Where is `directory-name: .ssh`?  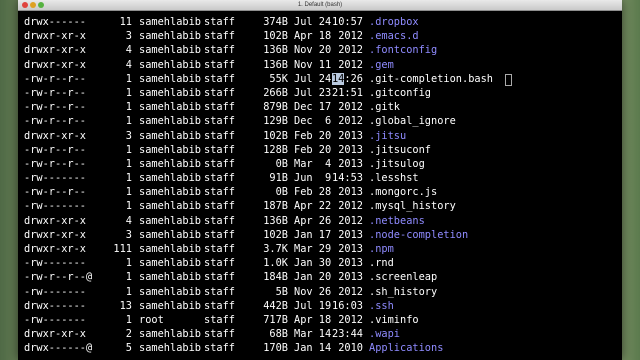
directory-name: .ssh is located at coordinates (381, 306).